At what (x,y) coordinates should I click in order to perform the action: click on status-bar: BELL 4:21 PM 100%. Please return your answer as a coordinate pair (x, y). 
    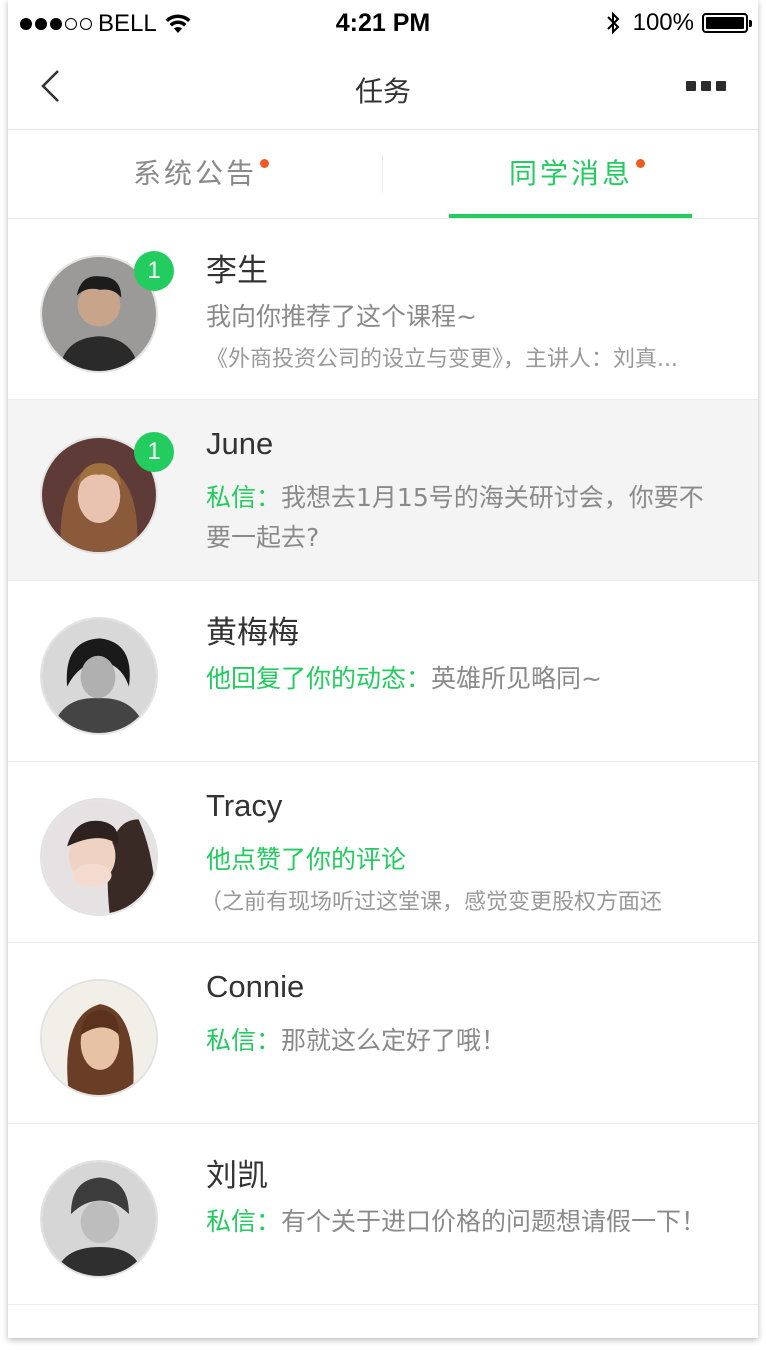
    Looking at the image, I should click on (383, 23).